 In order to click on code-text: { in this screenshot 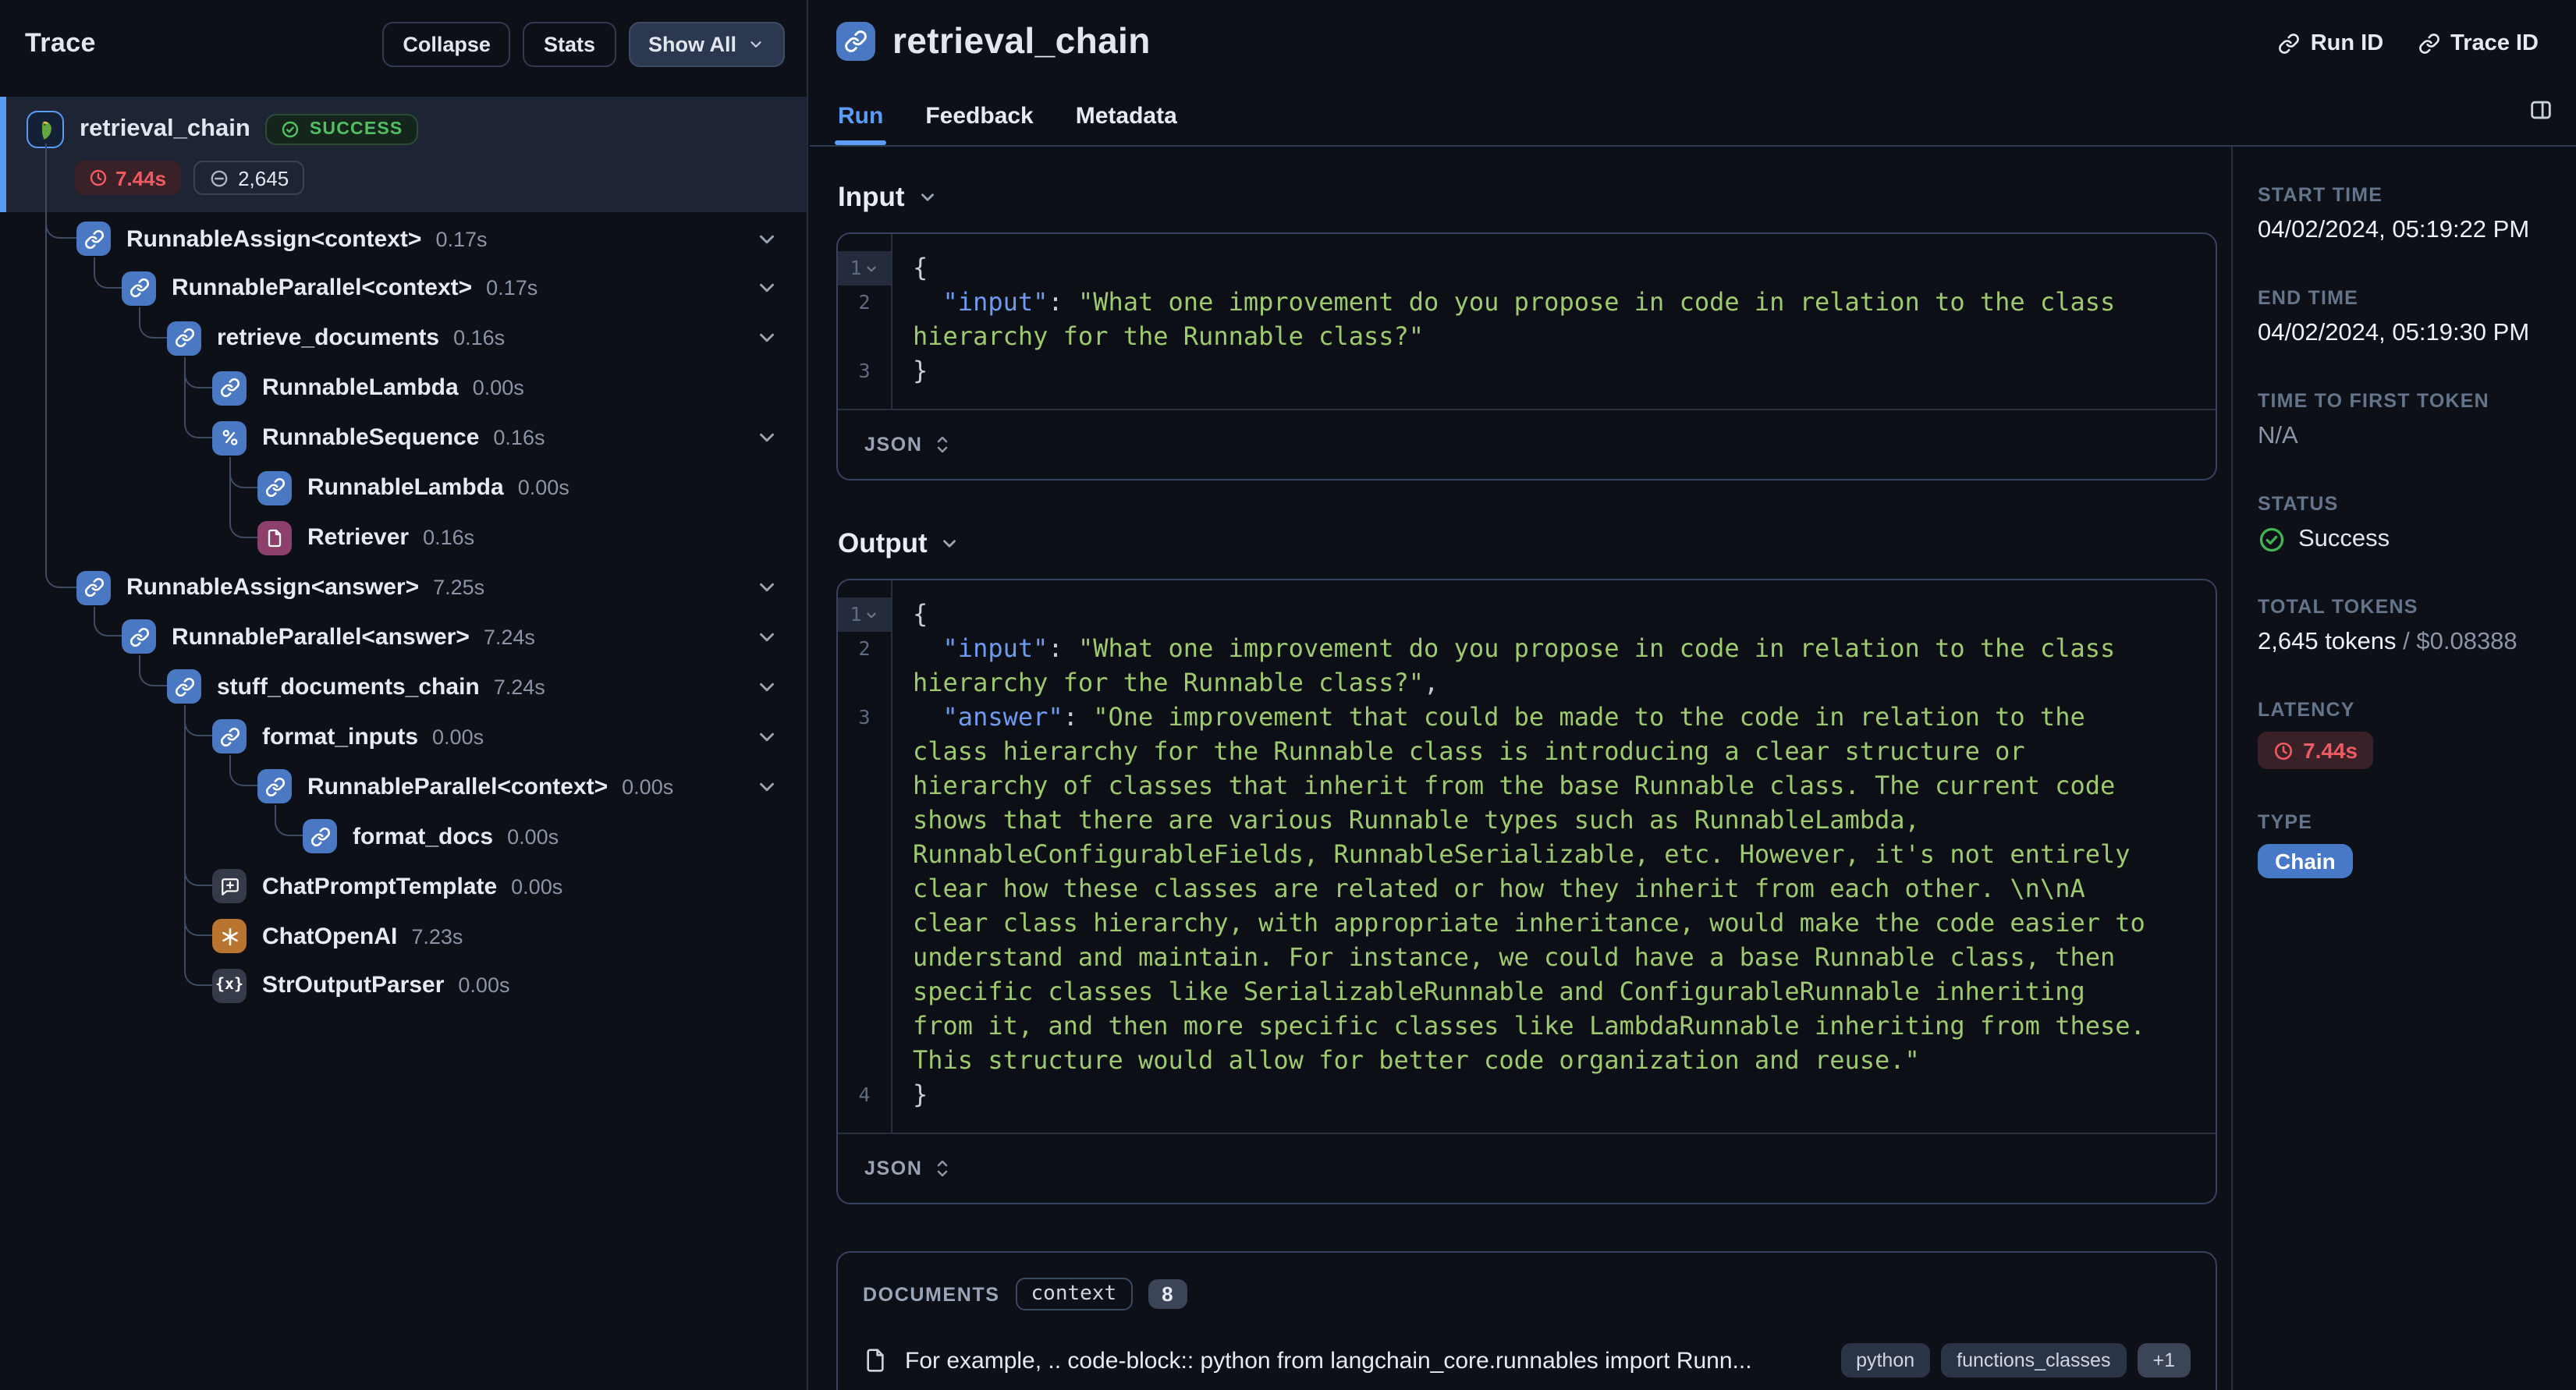, I will do `click(920, 267)`.